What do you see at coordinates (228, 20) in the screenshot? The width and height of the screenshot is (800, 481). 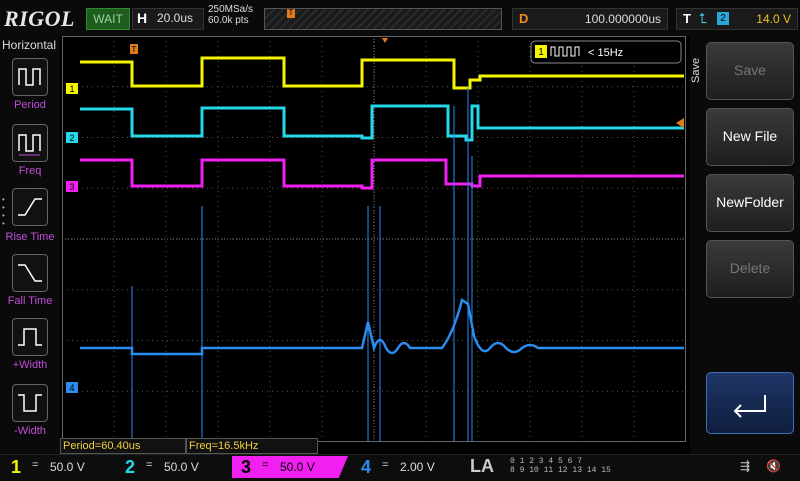 I see `memory-depth: 60.0k pts` at bounding box center [228, 20].